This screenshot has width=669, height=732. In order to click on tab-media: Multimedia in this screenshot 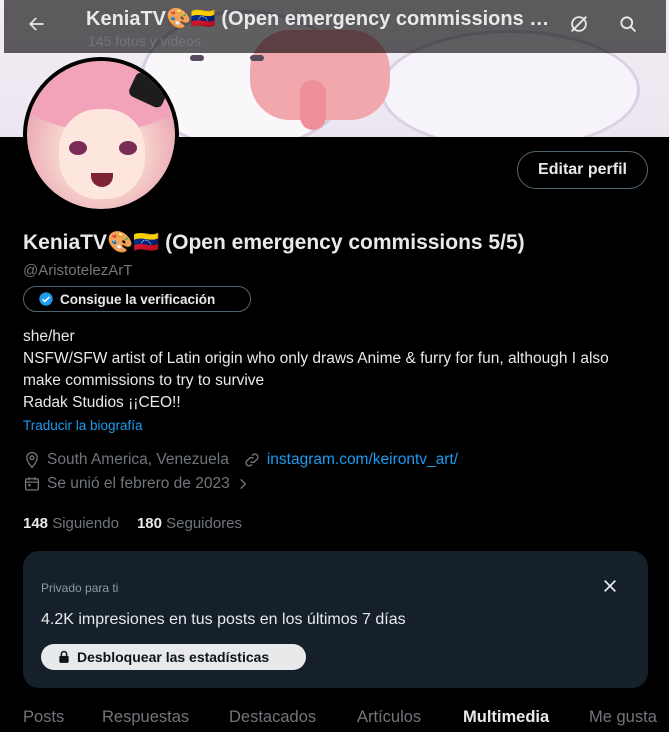, I will do `click(506, 717)`.